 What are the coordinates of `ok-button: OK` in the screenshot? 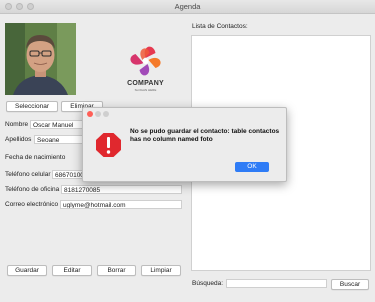 It's located at (252, 167).